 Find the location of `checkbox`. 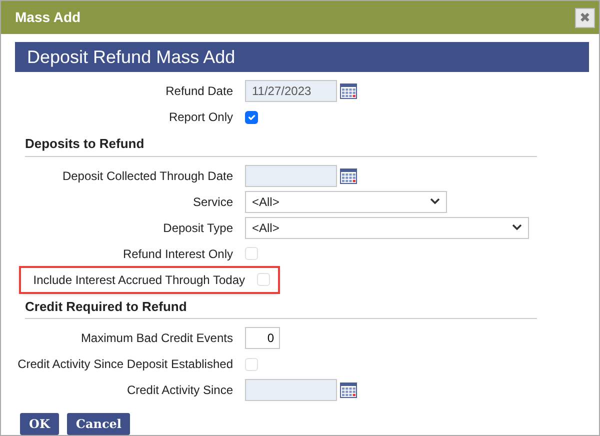

checkbox is located at coordinates (251, 117).